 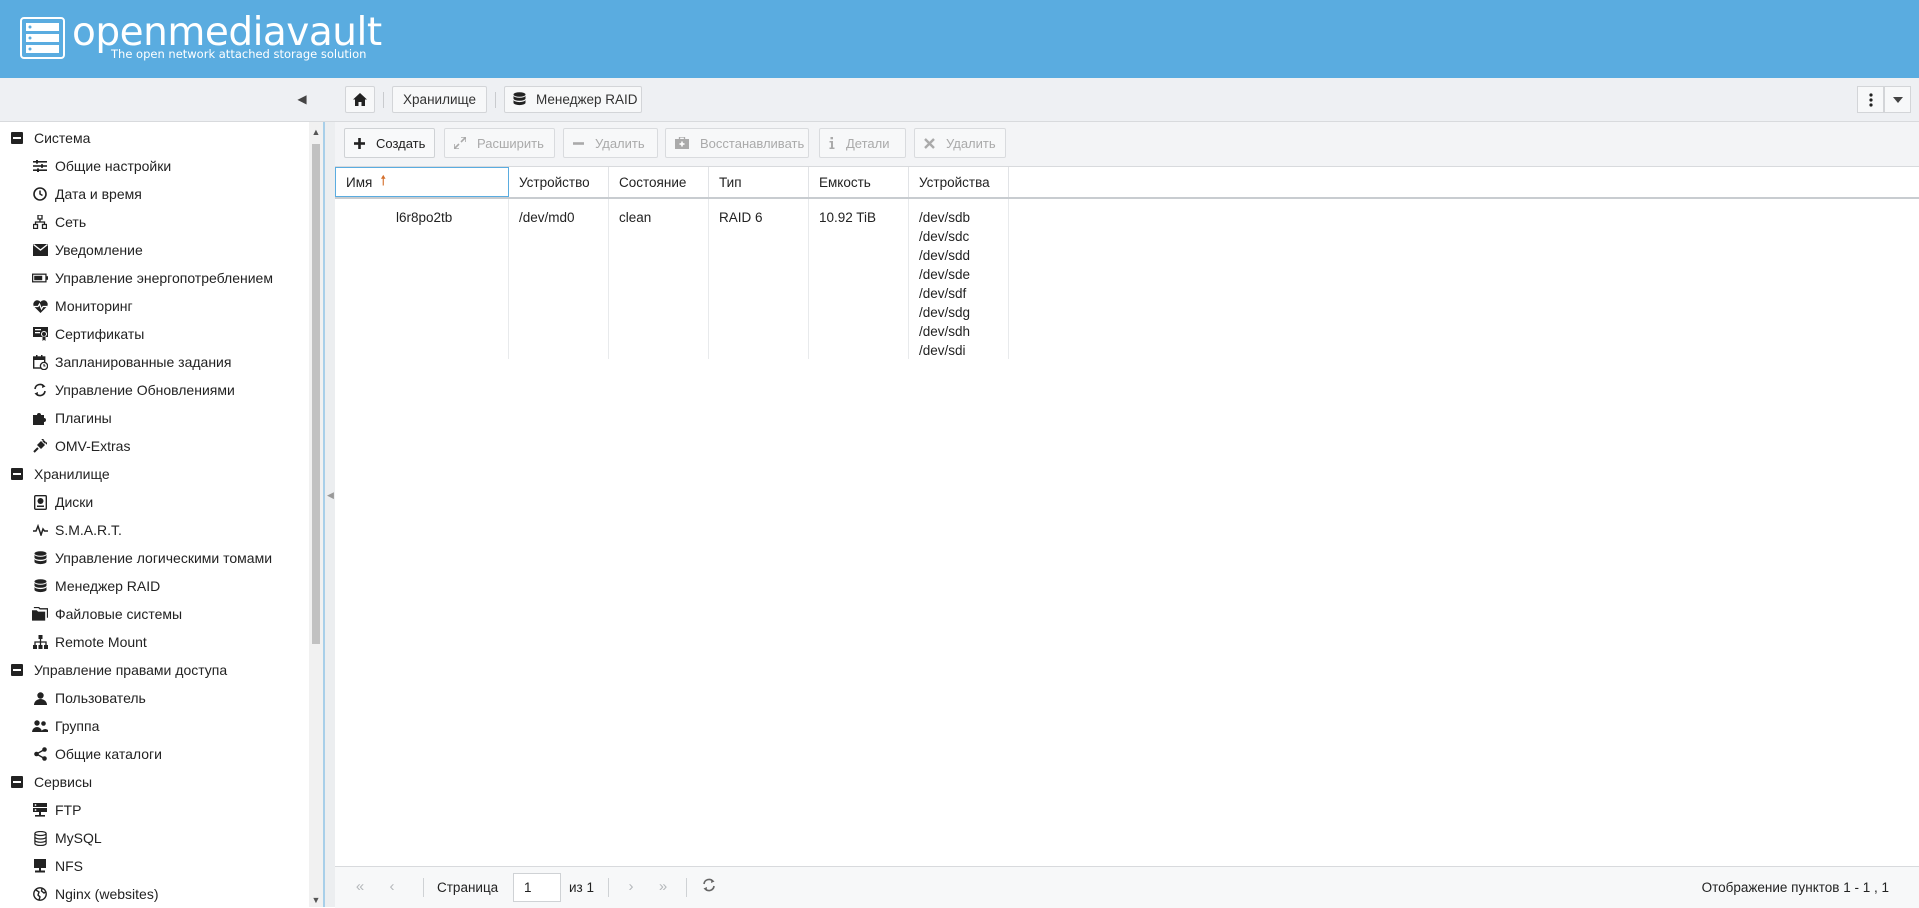 What do you see at coordinates (87, 194) in the screenshot?
I see `nav-item-date-time: Дата и время` at bounding box center [87, 194].